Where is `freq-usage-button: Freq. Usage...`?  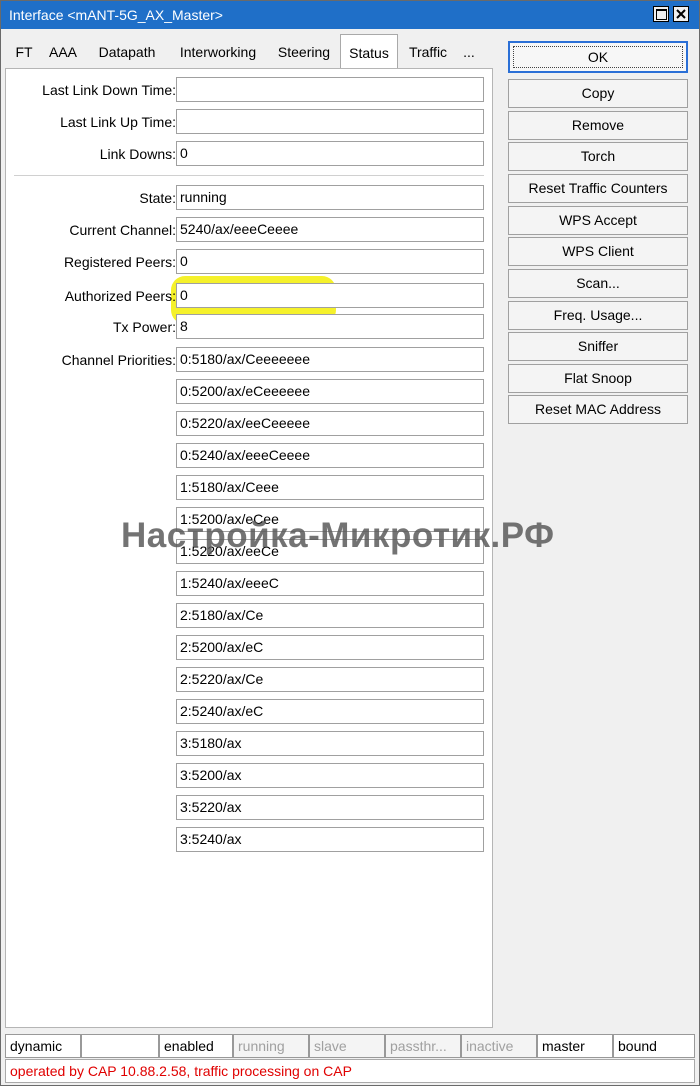
freq-usage-button: Freq. Usage... is located at coordinates (598, 315).